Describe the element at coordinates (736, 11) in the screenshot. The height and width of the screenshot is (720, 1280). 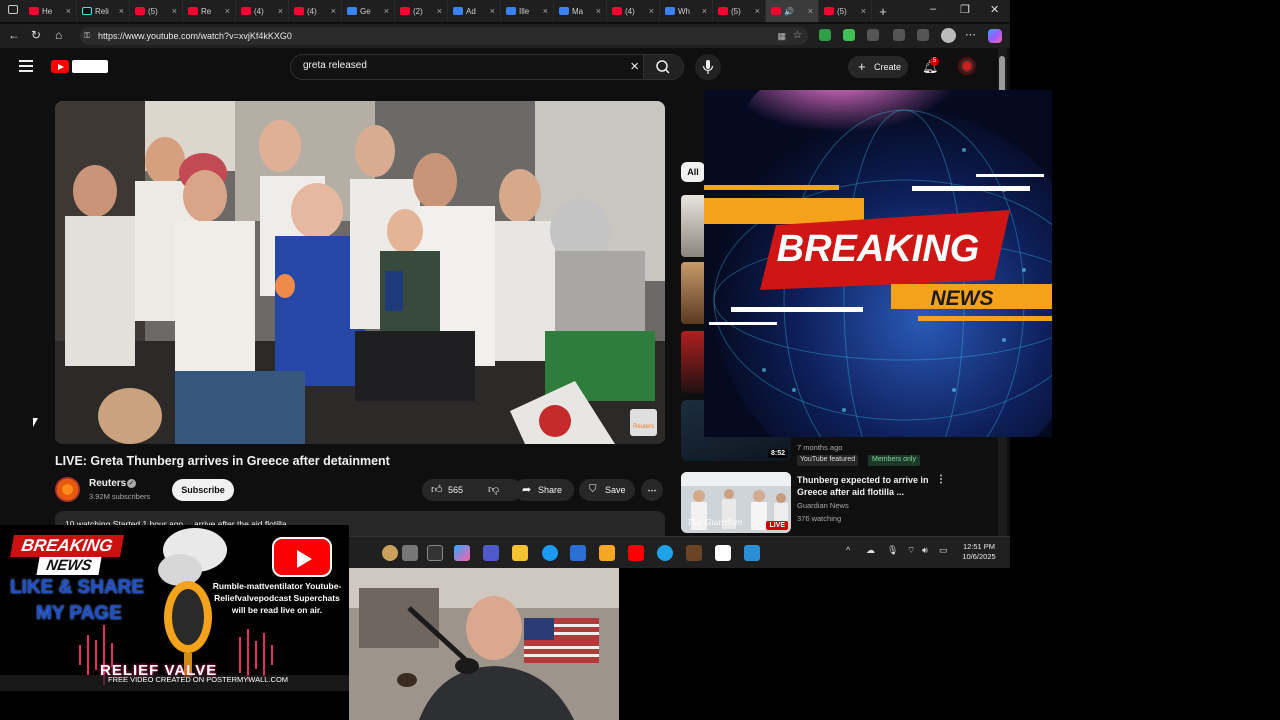
I see `tab-label: (5)` at that location.